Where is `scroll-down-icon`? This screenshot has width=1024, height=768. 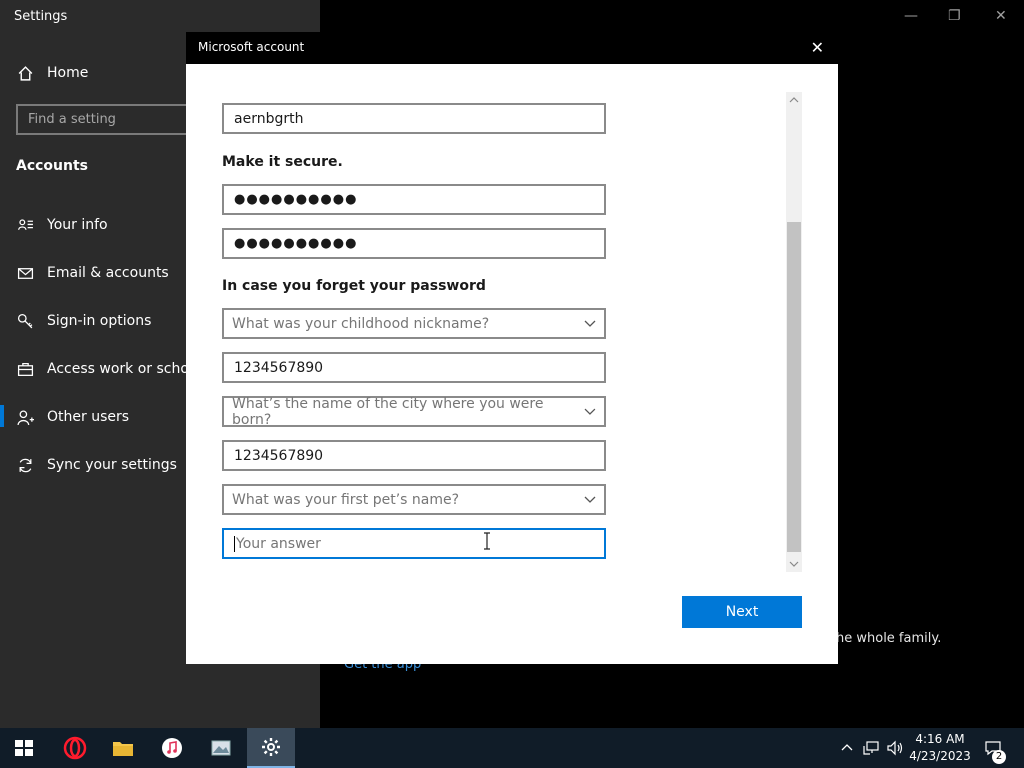
scroll-down-icon is located at coordinates (794, 564).